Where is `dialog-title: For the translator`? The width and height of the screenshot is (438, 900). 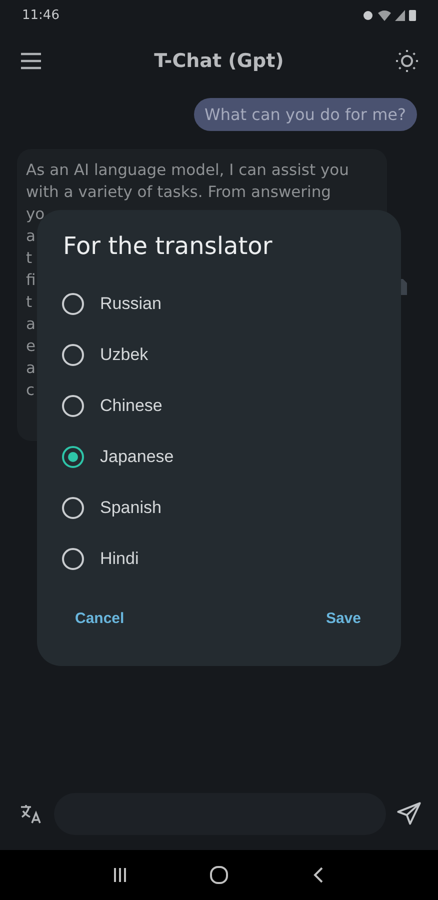 dialog-title: For the translator is located at coordinates (168, 246).